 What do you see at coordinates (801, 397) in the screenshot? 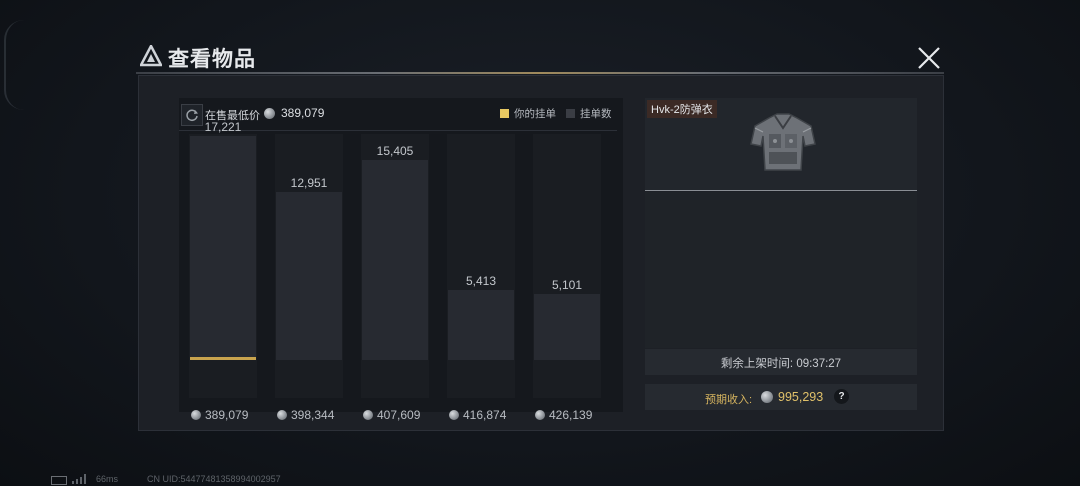
I see `expected-income-value: 995,293` at bounding box center [801, 397].